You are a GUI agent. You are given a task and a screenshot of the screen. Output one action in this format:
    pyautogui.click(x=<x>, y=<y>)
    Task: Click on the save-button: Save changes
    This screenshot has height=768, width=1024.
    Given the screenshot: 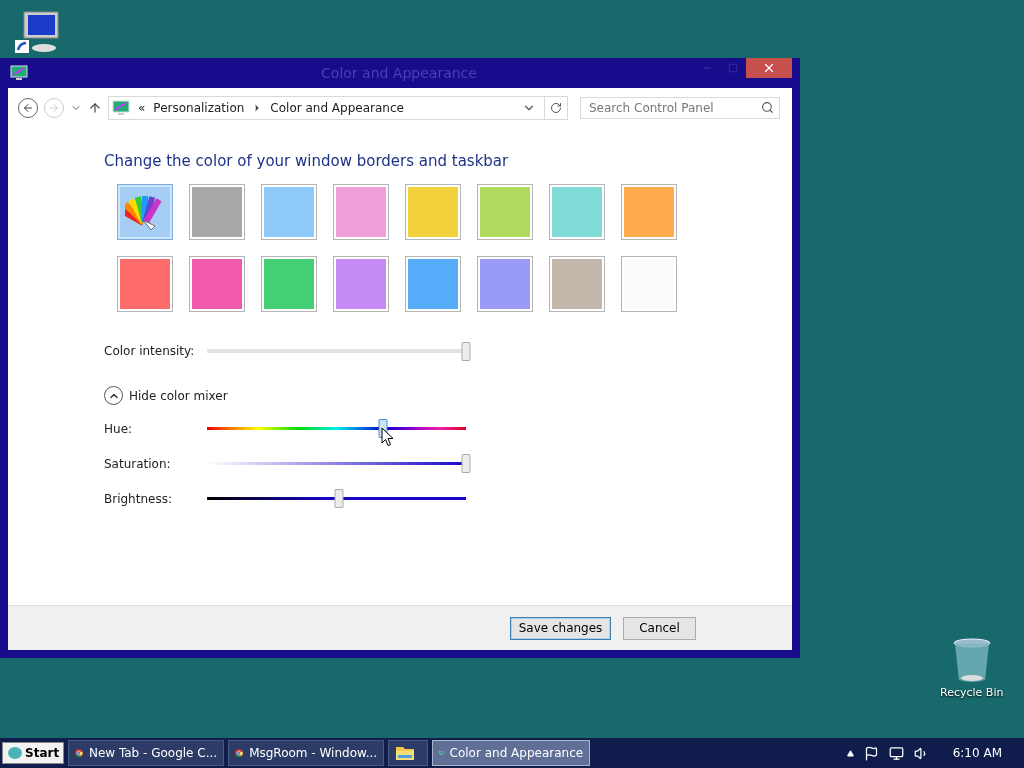 What is the action you would take?
    pyautogui.click(x=560, y=628)
    